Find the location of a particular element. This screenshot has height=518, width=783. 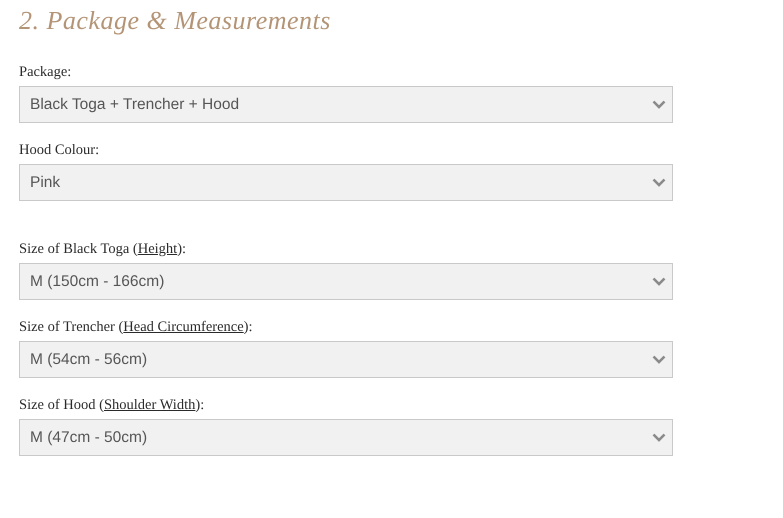

help-link: Height is located at coordinates (158, 249).